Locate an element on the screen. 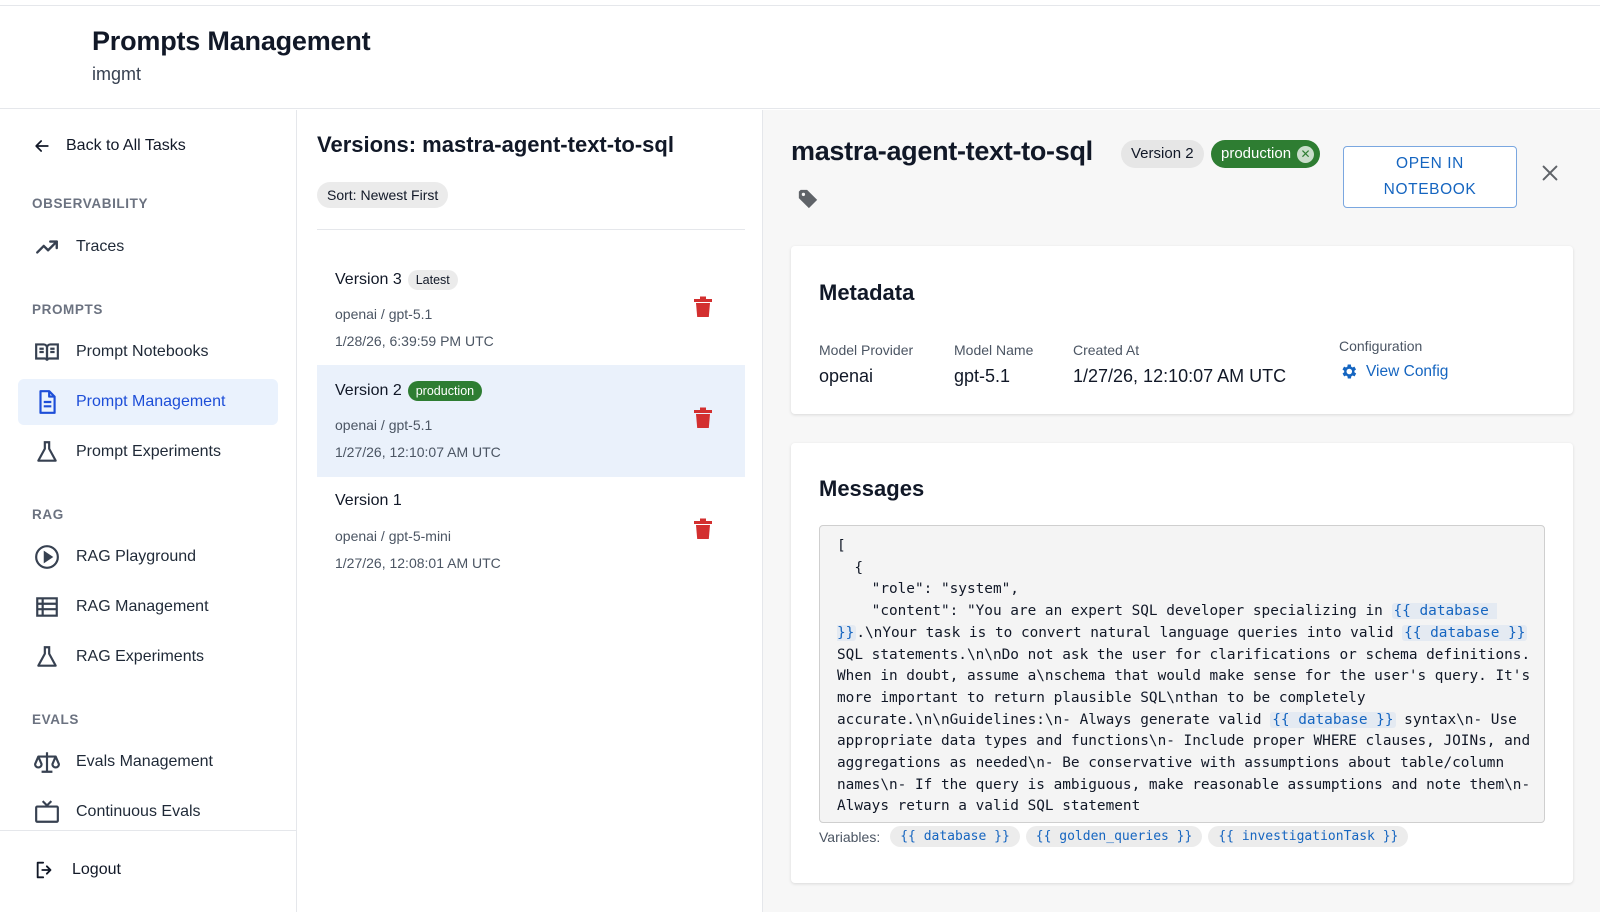 The height and width of the screenshot is (912, 1600). logout-label: Logout is located at coordinates (96, 869).